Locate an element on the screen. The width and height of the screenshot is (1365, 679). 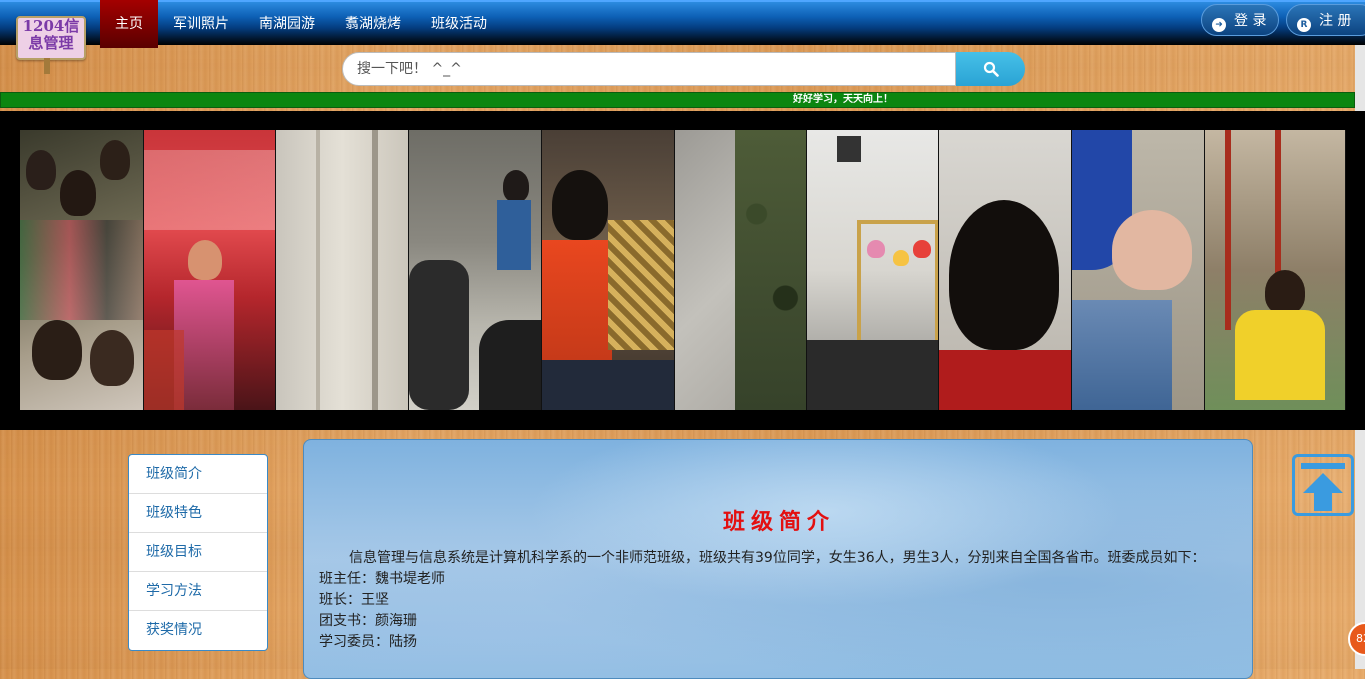
site-logo: 1204信 息管理 is located at coordinates (50, 43).